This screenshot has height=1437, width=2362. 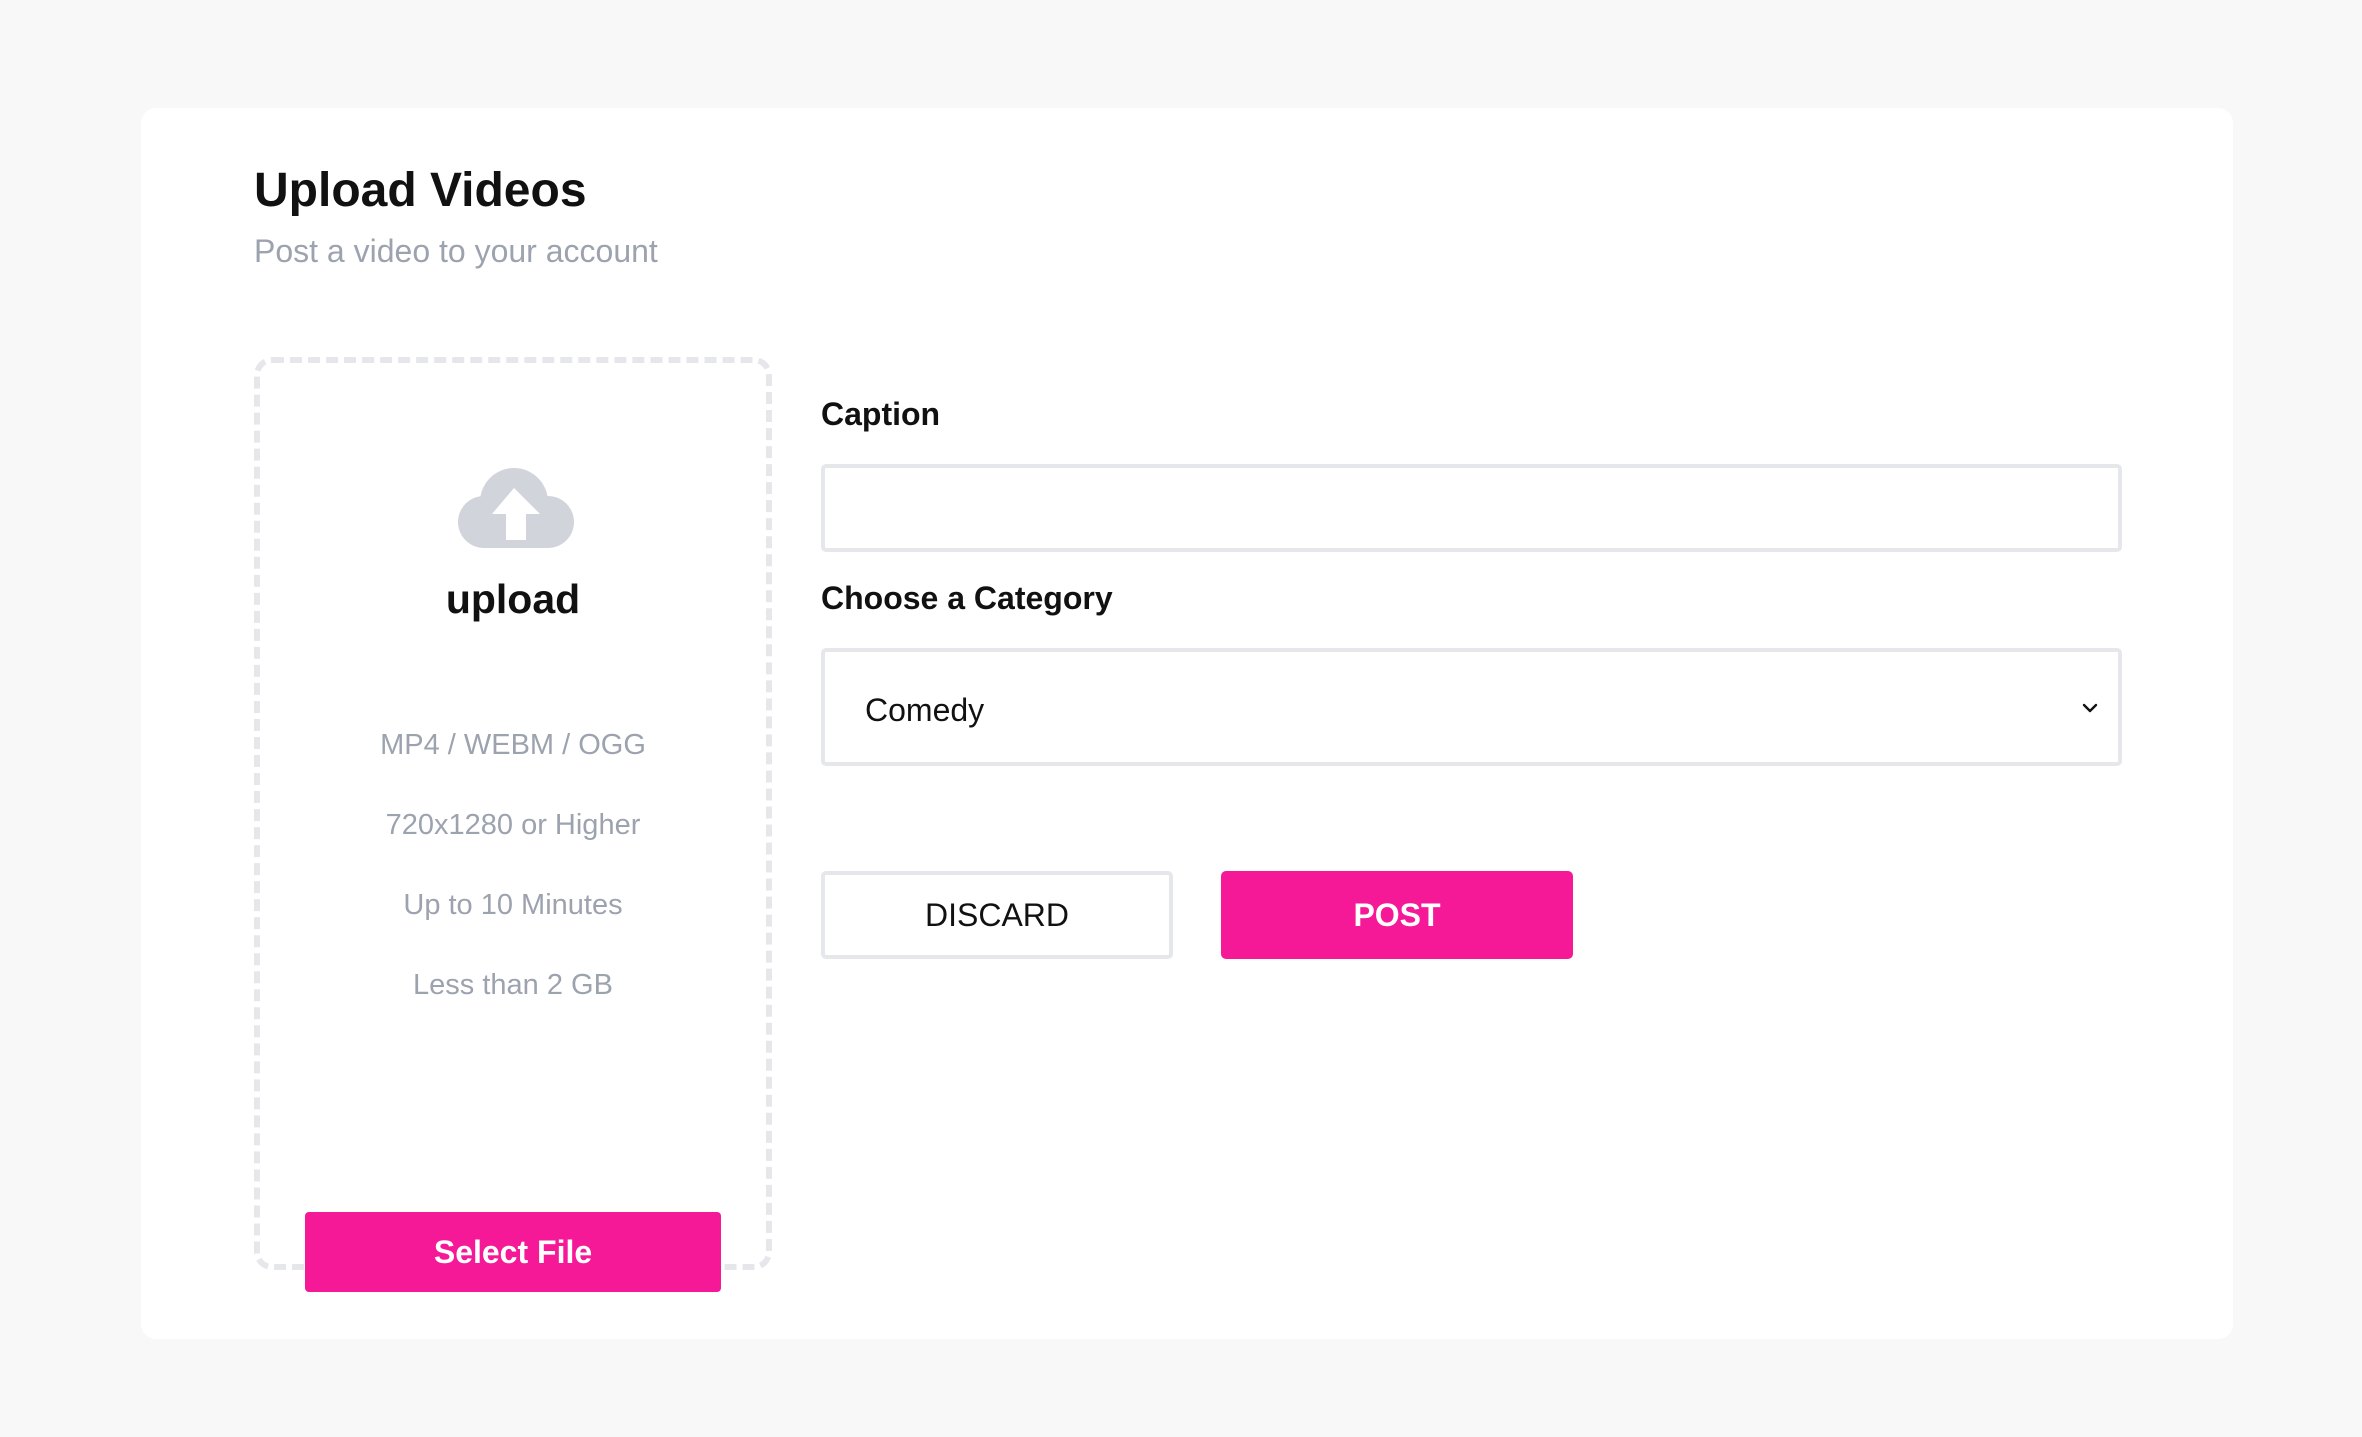 I want to click on chevron-down-icon, so click(x=2090, y=708).